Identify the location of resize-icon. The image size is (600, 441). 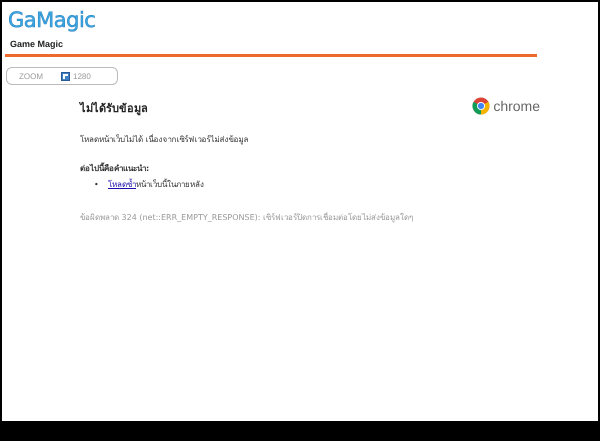
(65, 76).